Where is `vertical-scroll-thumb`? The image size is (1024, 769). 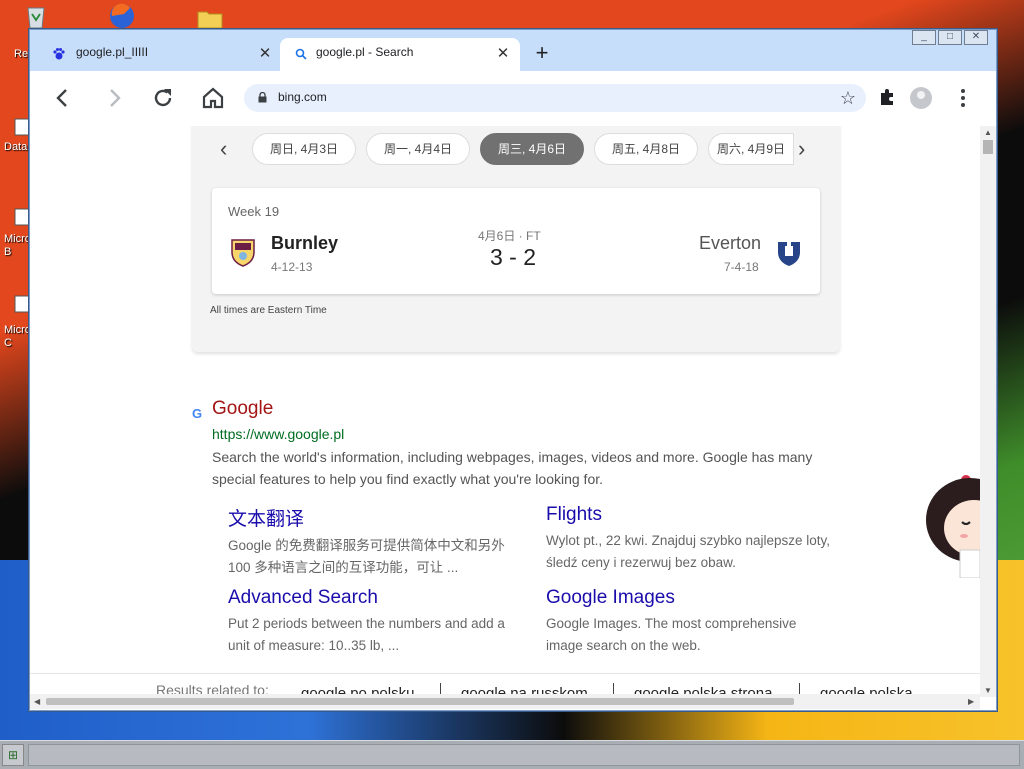 vertical-scroll-thumb is located at coordinates (988, 147).